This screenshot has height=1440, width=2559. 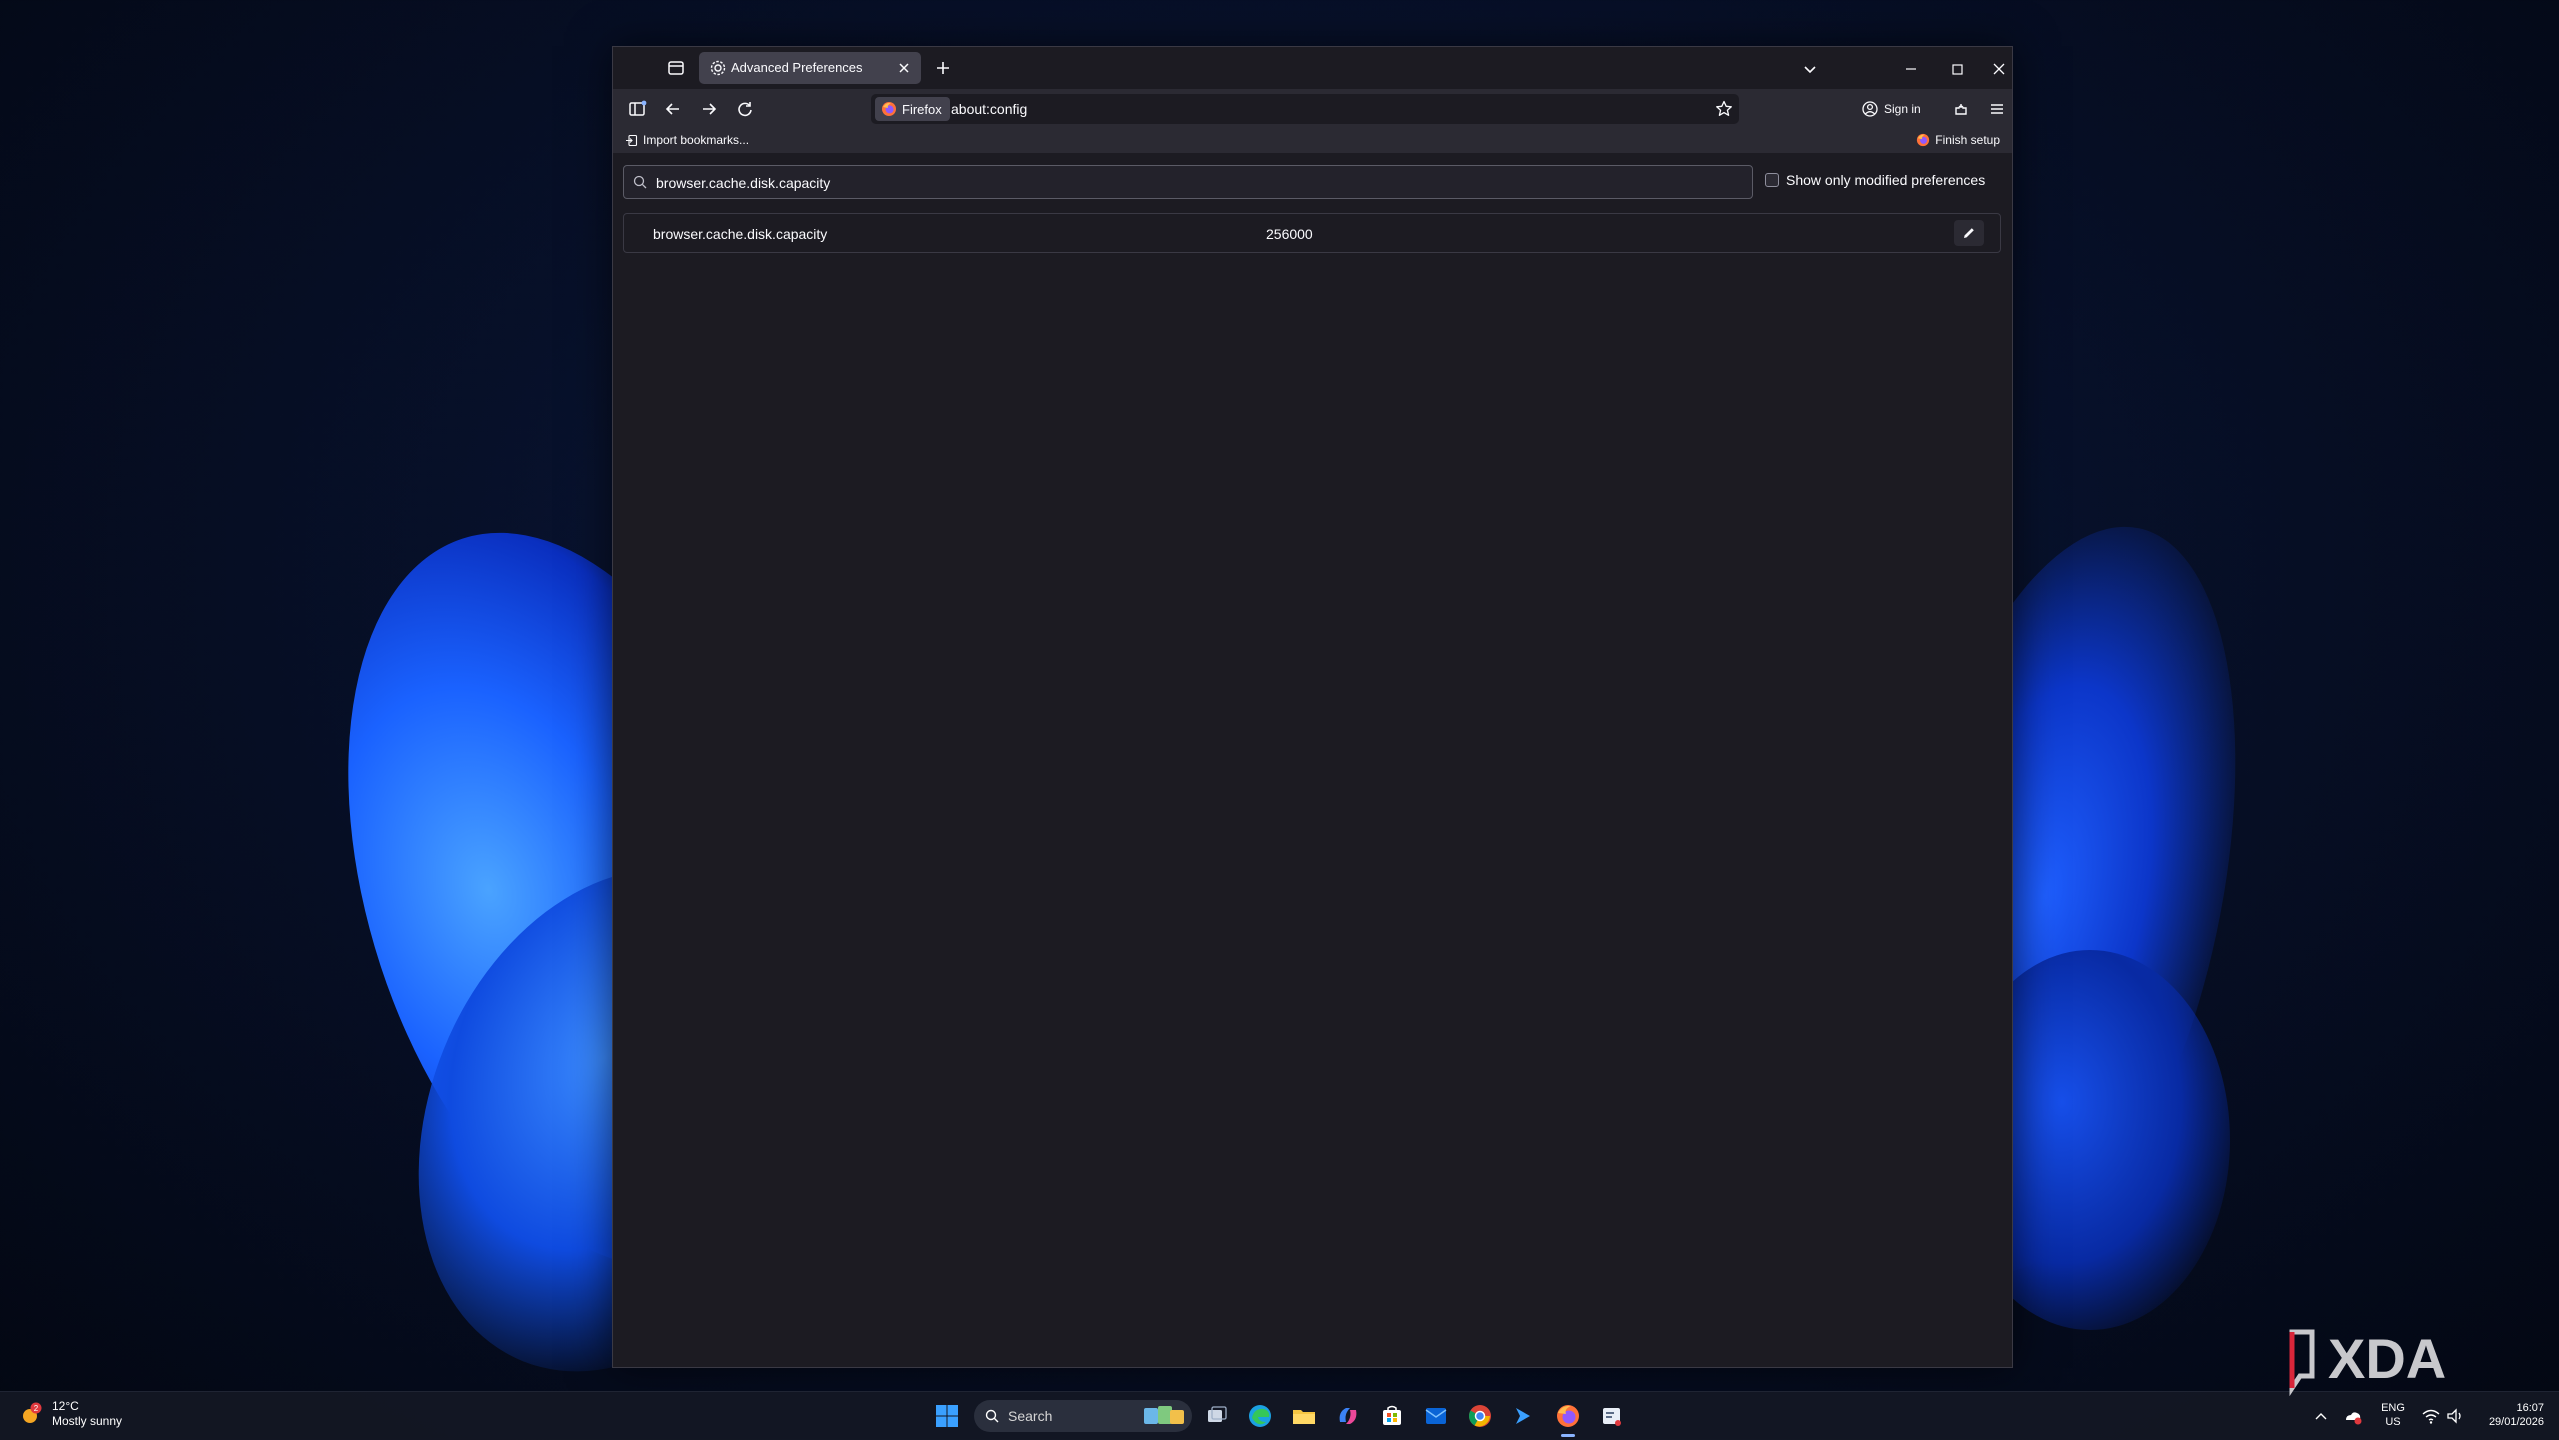 What do you see at coordinates (1260, 1416) in the screenshot?
I see `edge-icon` at bounding box center [1260, 1416].